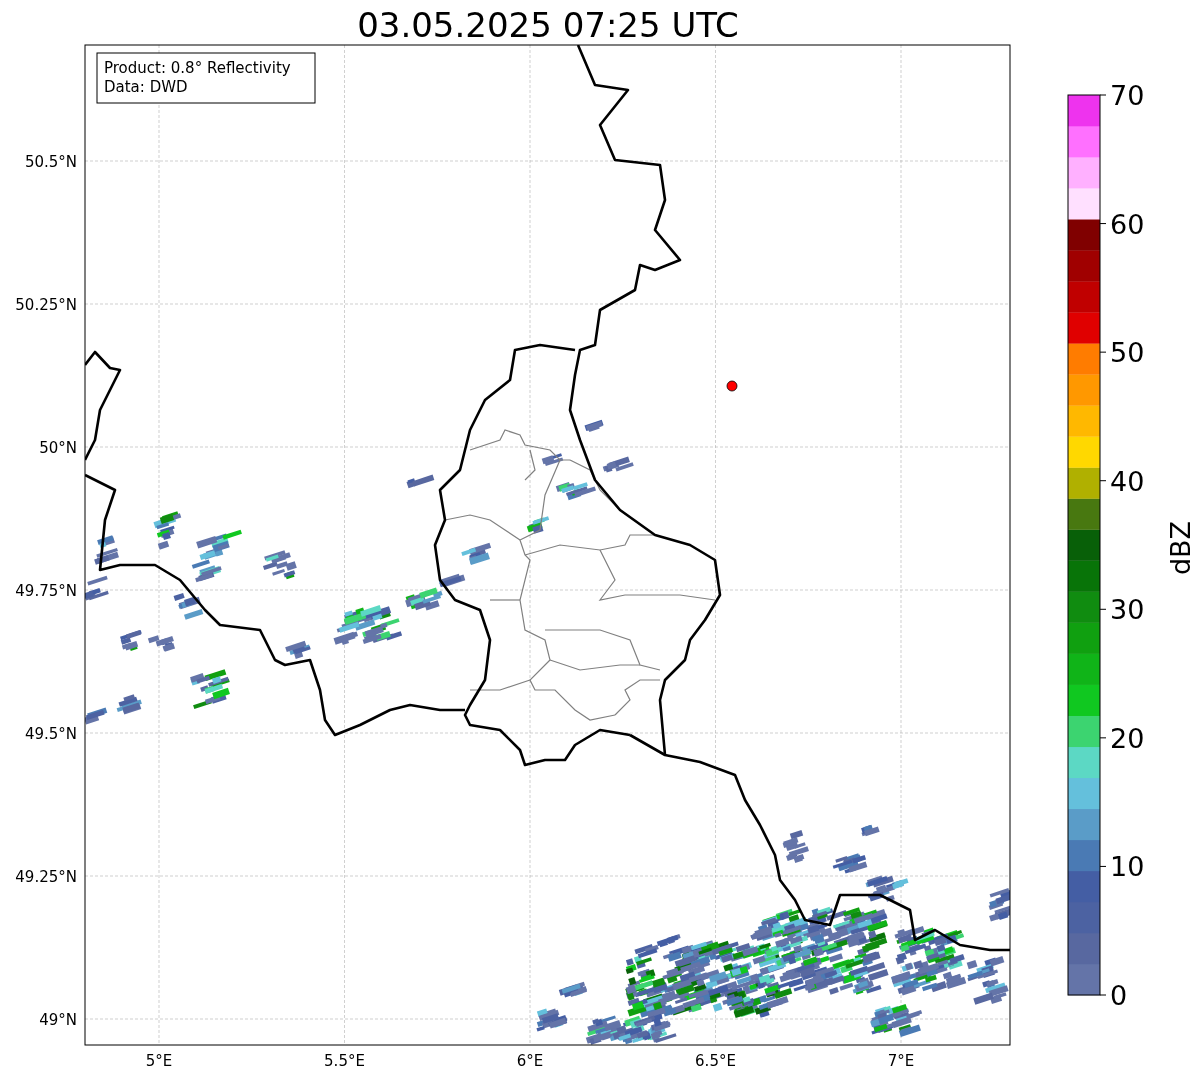 The image size is (1202, 1081). What do you see at coordinates (715, 1061) in the screenshot?
I see `longitude-label: 6.5°E` at bounding box center [715, 1061].